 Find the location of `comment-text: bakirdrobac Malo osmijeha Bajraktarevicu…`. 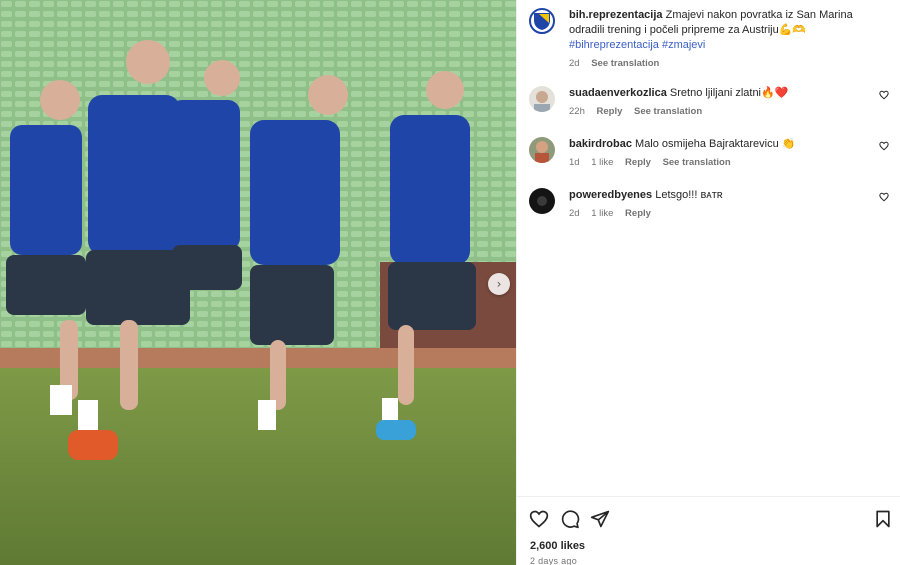

comment-text: bakirdrobac Malo osmijeha Bajraktarevicu… is located at coordinates (729, 144).